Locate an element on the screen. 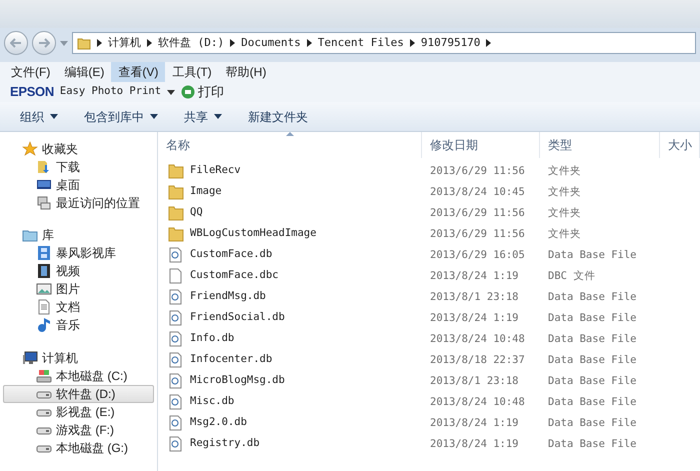 The height and width of the screenshot is (471, 700). sidebar-item: 桌面 is located at coordinates (78, 185).